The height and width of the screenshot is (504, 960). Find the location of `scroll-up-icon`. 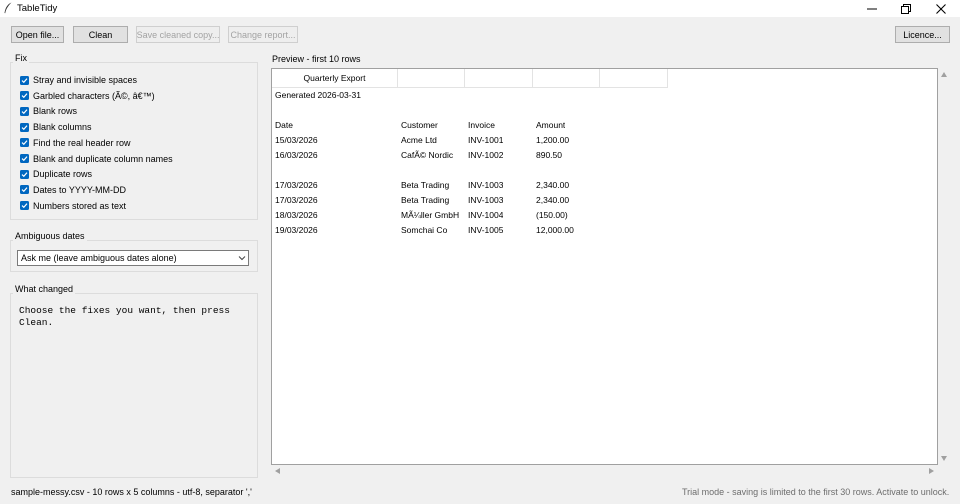

scroll-up-icon is located at coordinates (944, 74).